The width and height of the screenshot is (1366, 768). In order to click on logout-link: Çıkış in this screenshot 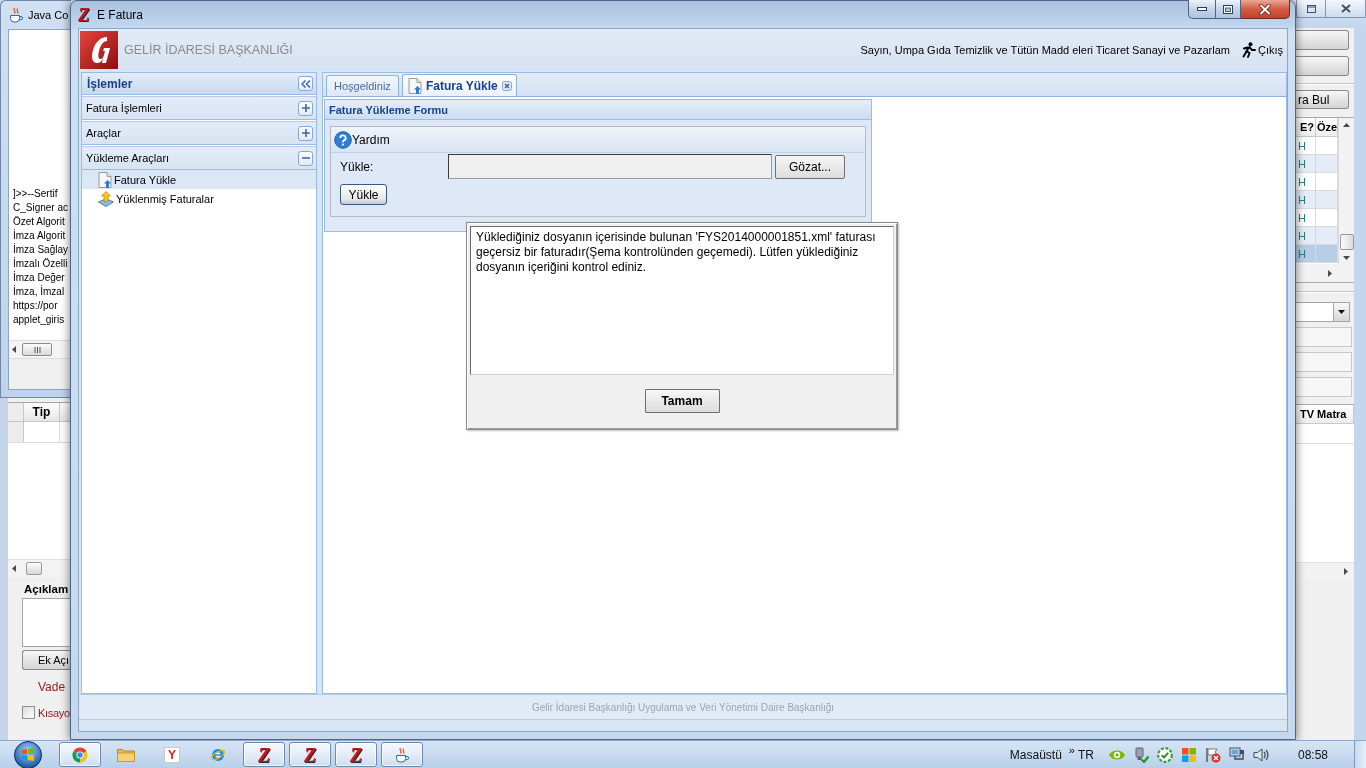, I will do `click(1261, 50)`.